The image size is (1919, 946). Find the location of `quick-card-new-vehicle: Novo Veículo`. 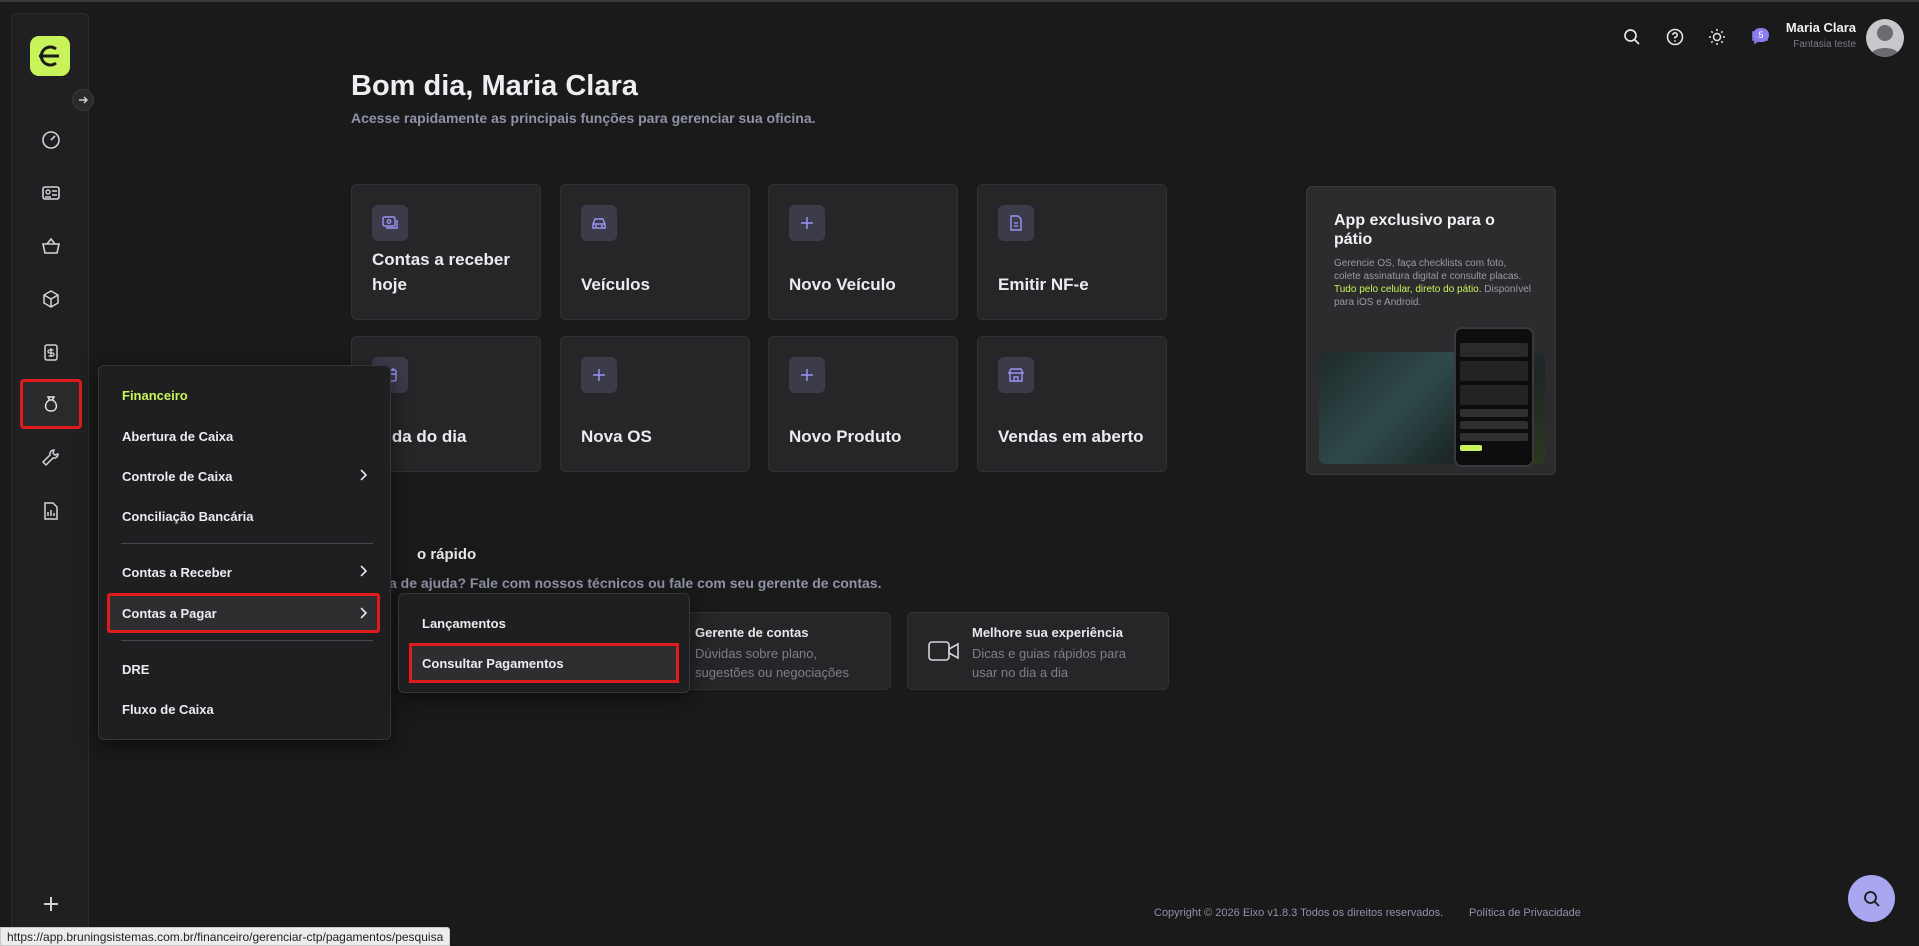

quick-card-new-vehicle: Novo Veículo is located at coordinates (863, 252).